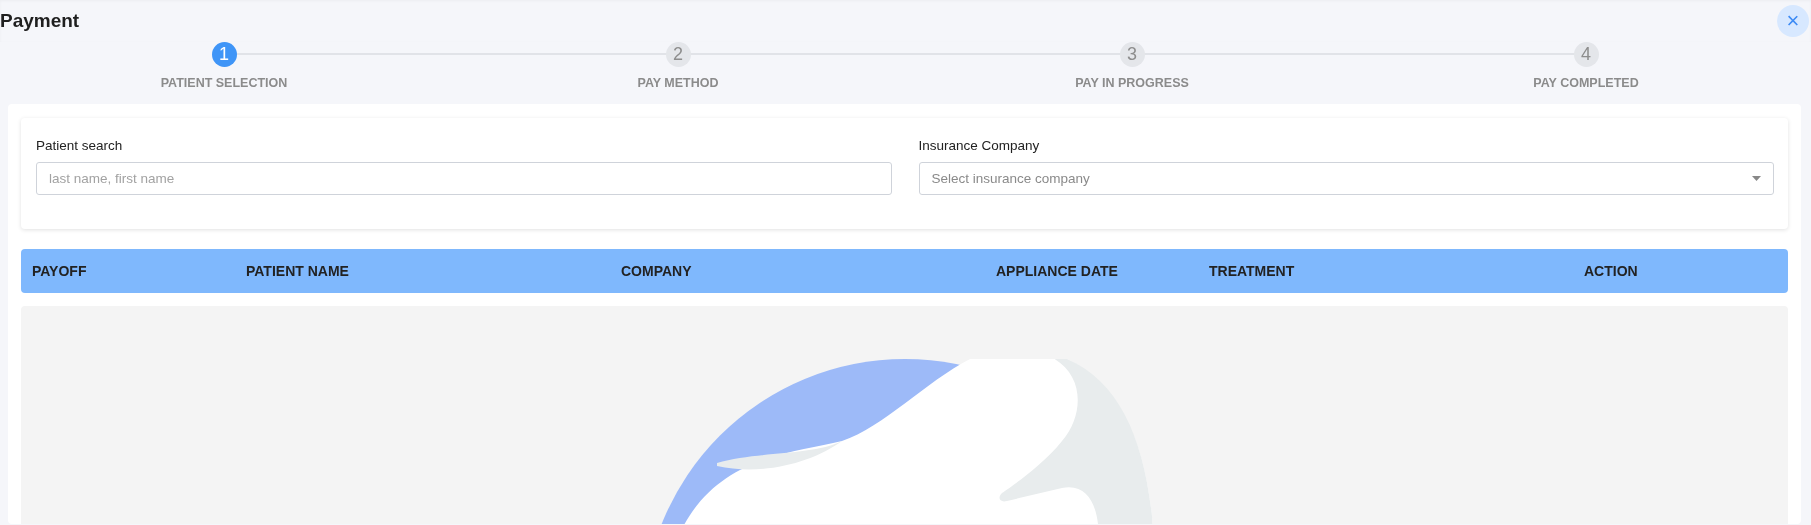  Describe the element at coordinates (224, 83) in the screenshot. I see `step-label: PATIENT SELECTION` at that location.